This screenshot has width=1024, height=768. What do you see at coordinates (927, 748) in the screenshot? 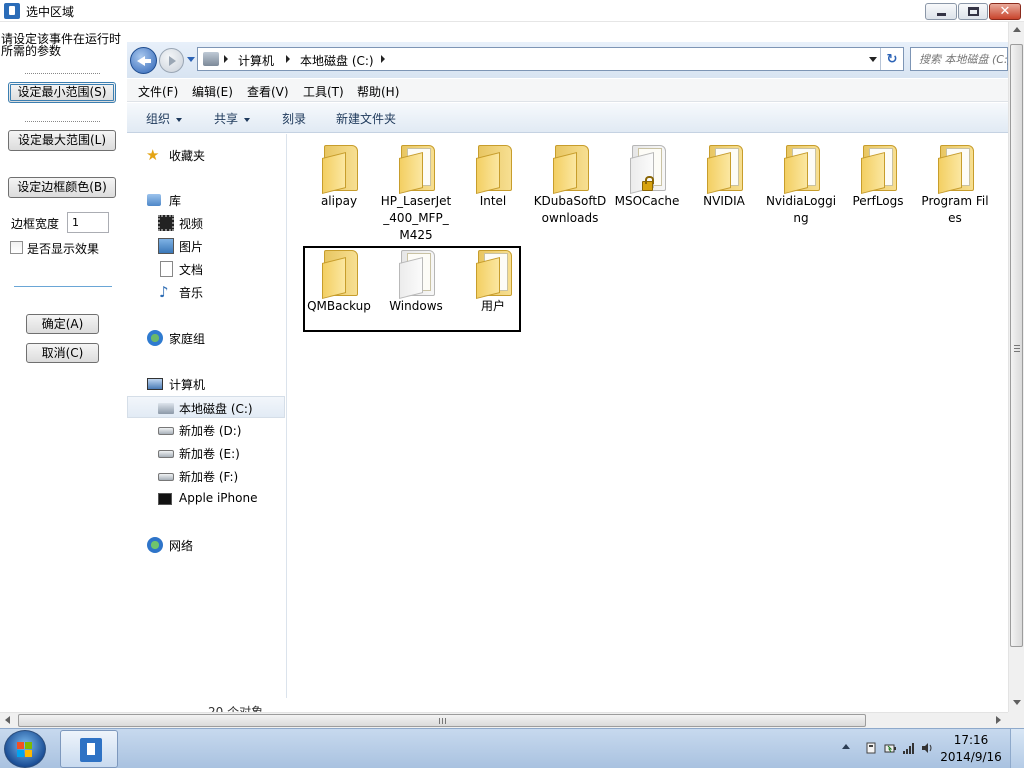
I see `volume-icon` at bounding box center [927, 748].